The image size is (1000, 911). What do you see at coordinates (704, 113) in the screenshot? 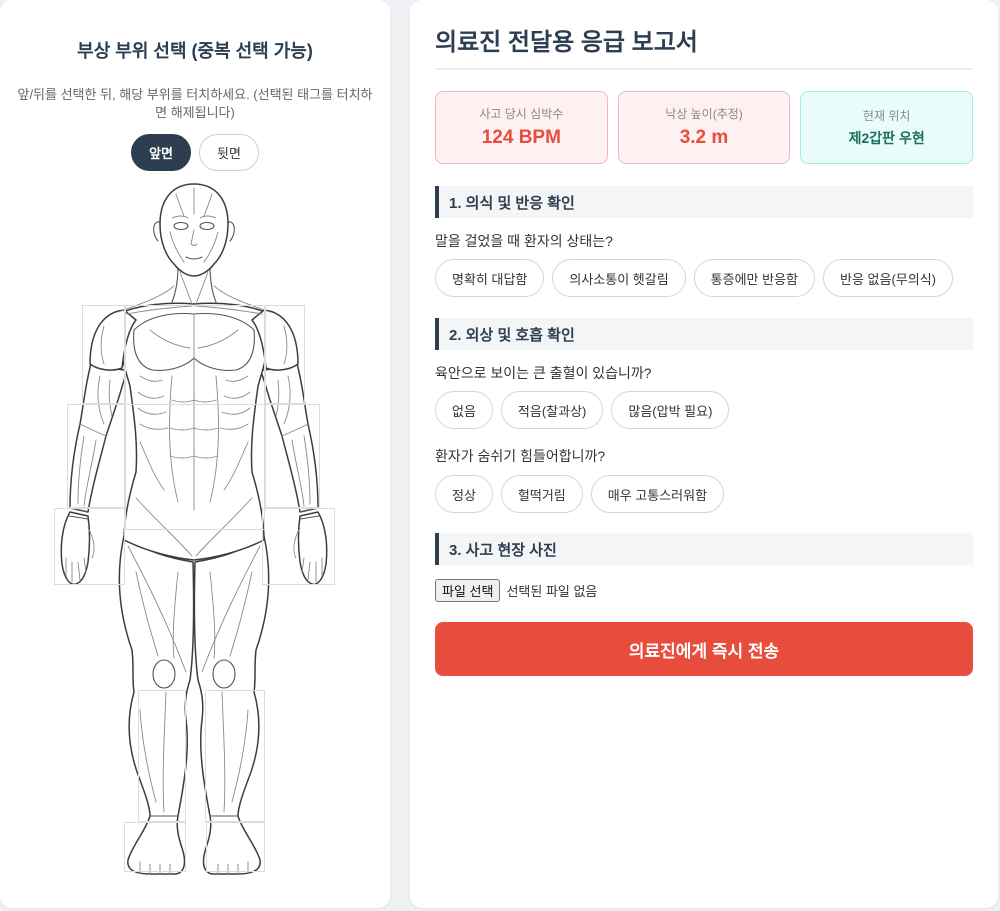
I see `stat-label: 낙상 높이(추정)` at bounding box center [704, 113].